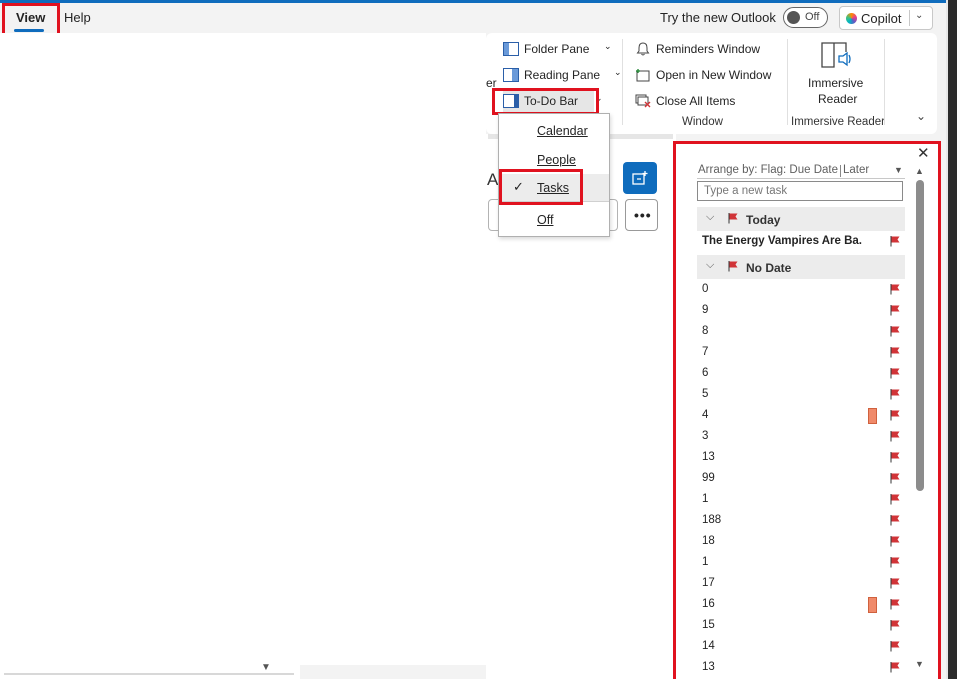  I want to click on ribbon-expand-chevron-icon: ⌄, so click(921, 116).